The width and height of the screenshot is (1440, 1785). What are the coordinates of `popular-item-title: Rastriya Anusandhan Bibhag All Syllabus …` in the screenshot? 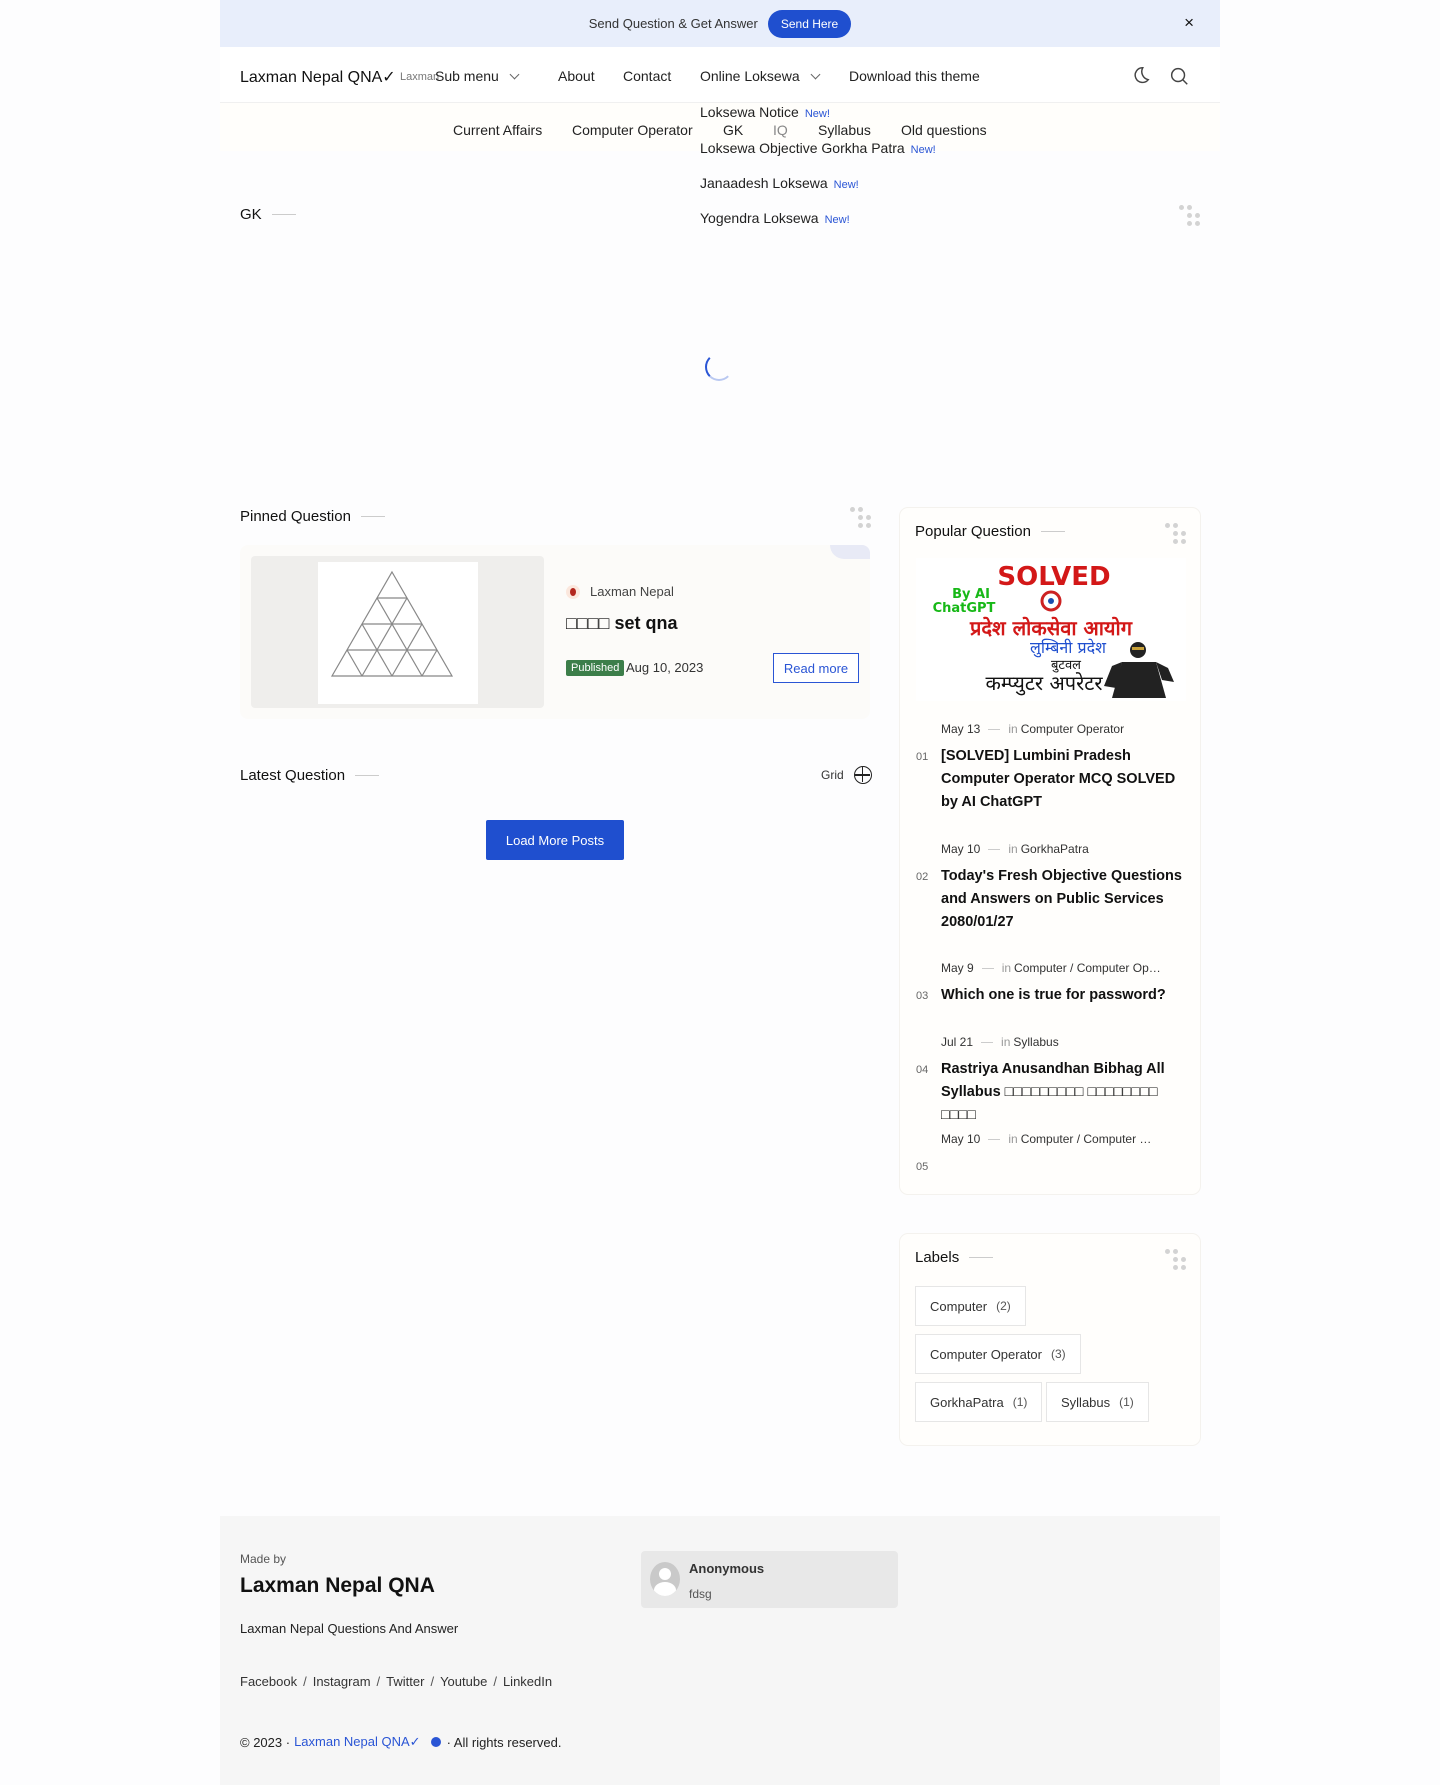 It's located at (1065, 1092).